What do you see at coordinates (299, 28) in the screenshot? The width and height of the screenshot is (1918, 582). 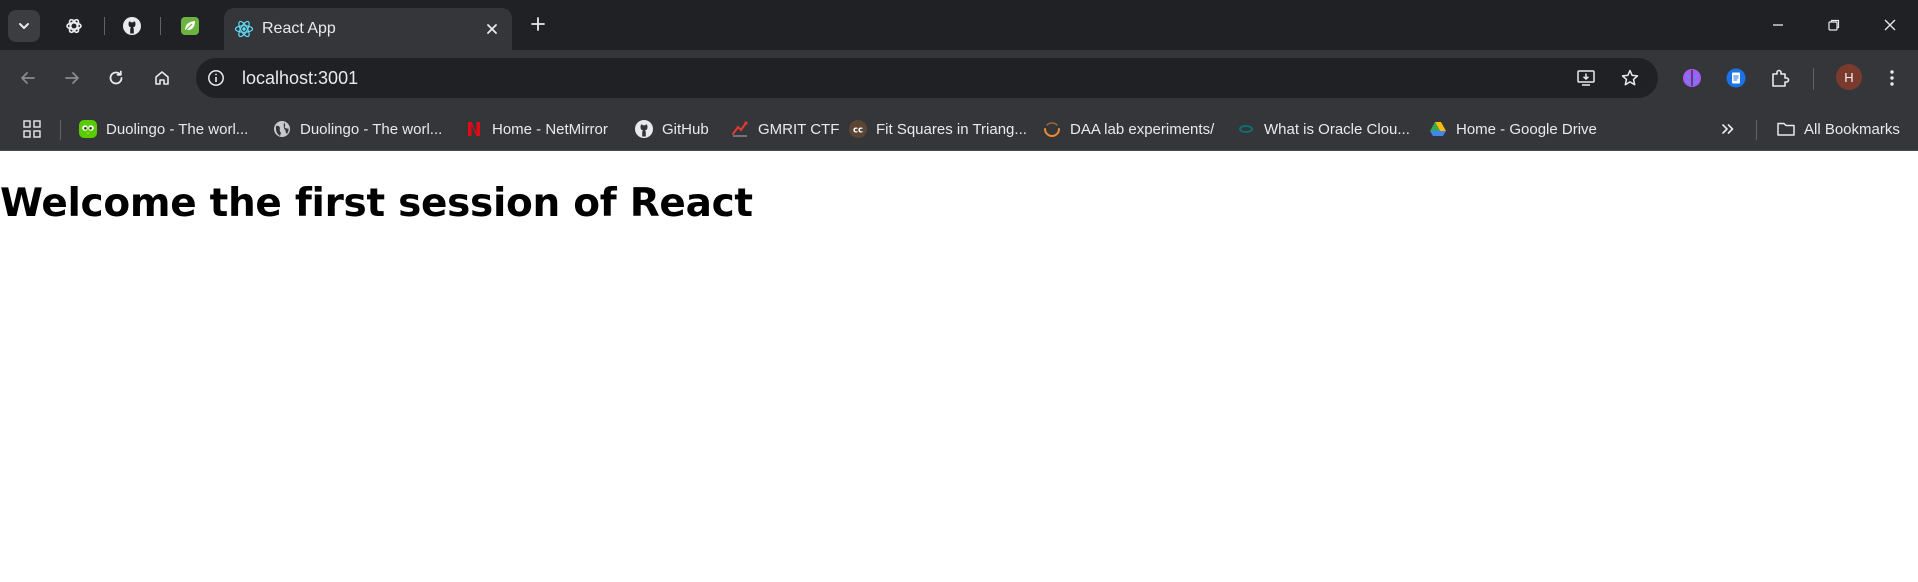 I see `tab-title: React App` at bounding box center [299, 28].